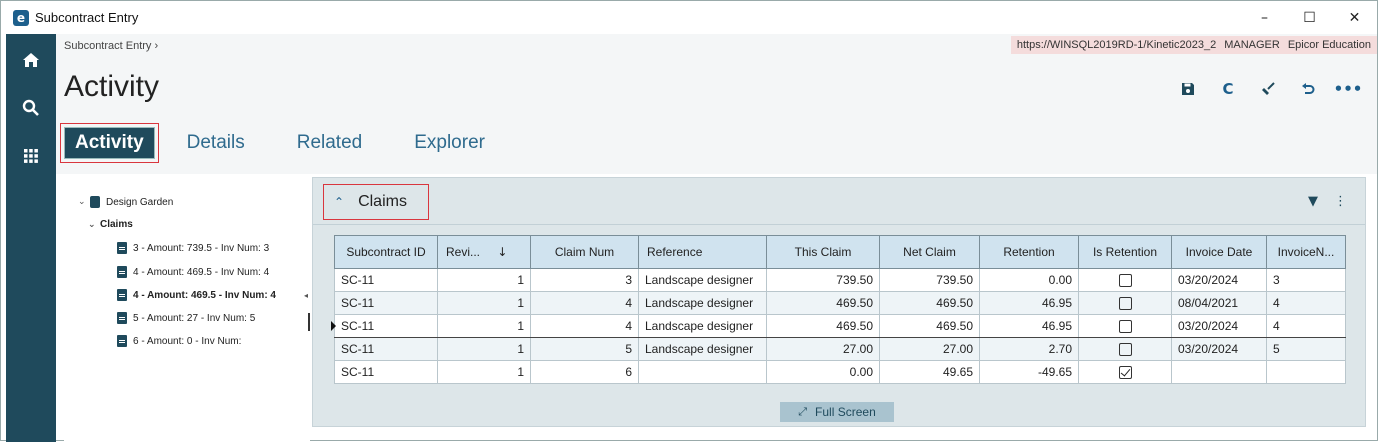 This screenshot has height=442, width=1378. What do you see at coordinates (1264, 17) in the screenshot?
I see `minimize-button: –` at bounding box center [1264, 17].